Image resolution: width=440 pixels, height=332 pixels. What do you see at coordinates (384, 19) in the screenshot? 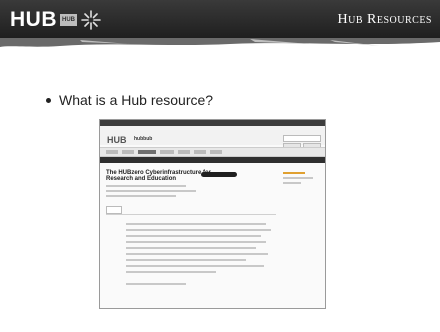
I see `slide-title: Hub Resources` at bounding box center [384, 19].